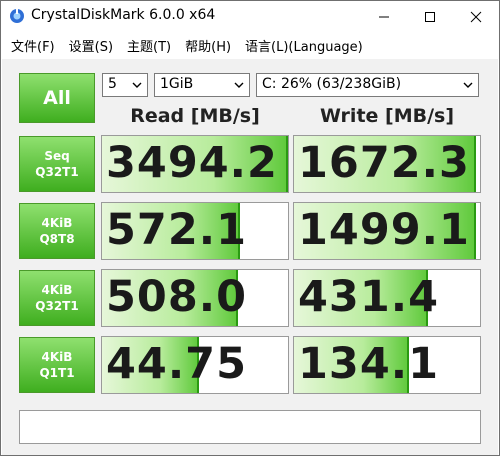  What do you see at coordinates (384, 230) in the screenshot?
I see `write-score-value: 1499.1` at bounding box center [384, 230].